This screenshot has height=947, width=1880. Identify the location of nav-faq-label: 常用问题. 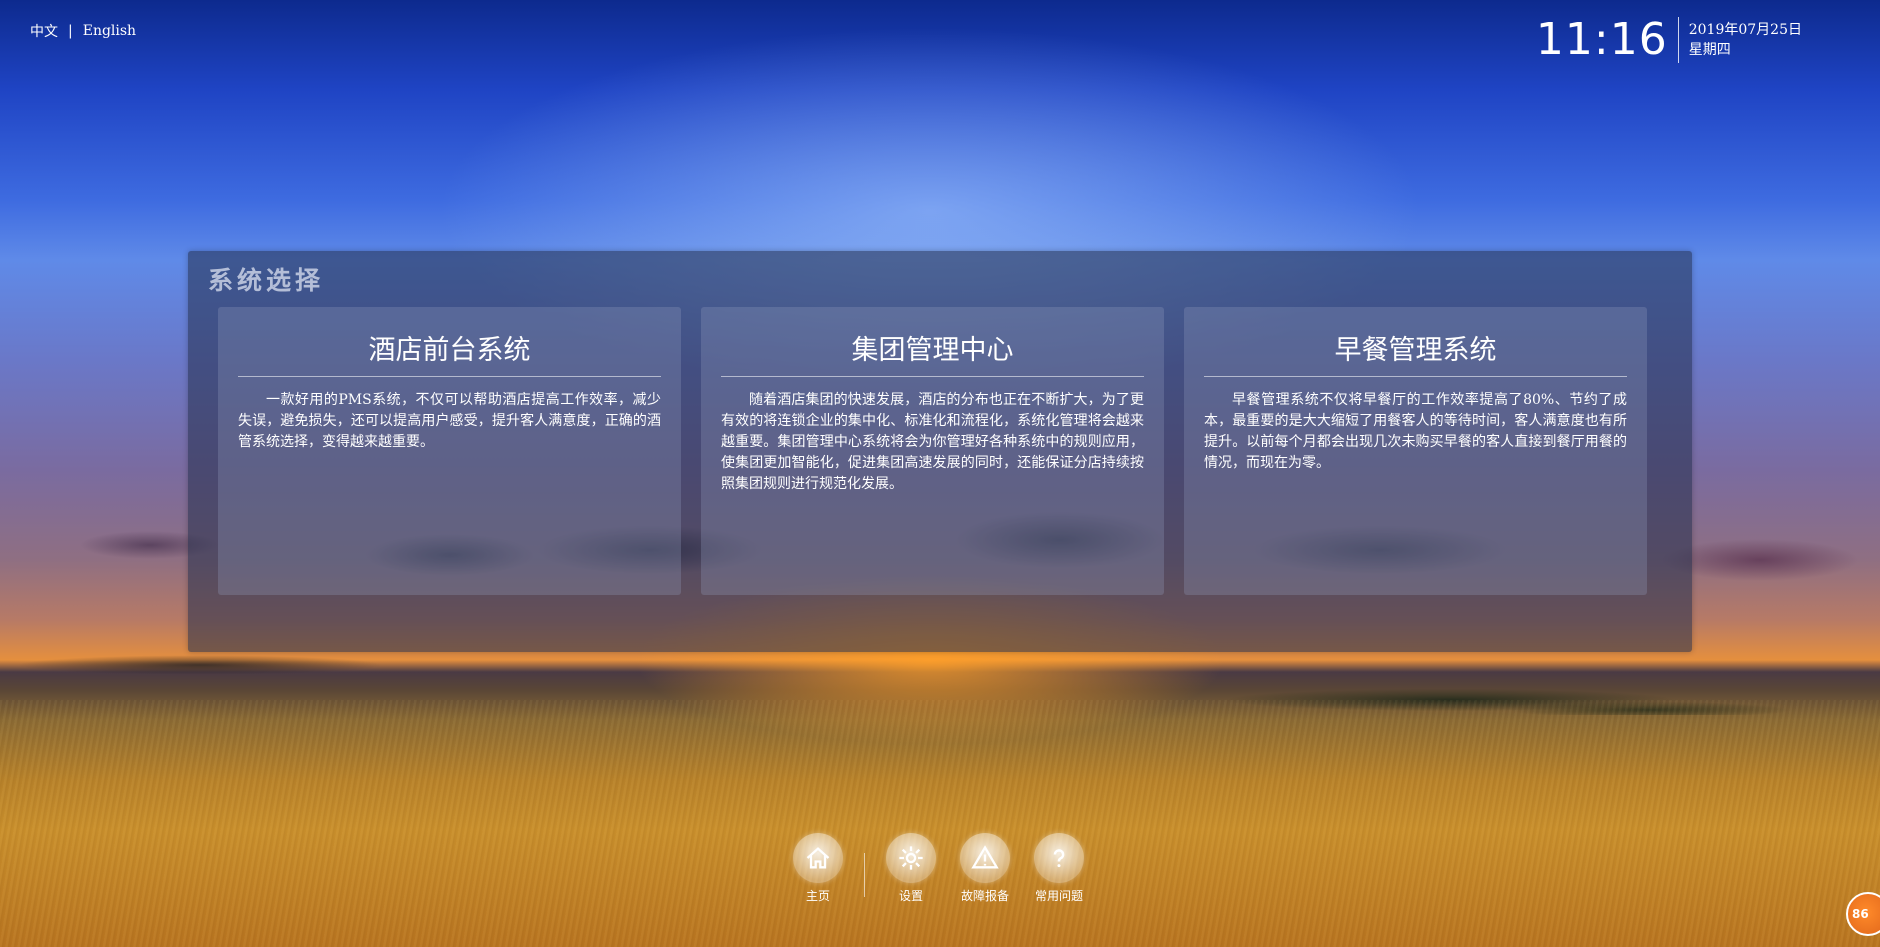
(1058, 896).